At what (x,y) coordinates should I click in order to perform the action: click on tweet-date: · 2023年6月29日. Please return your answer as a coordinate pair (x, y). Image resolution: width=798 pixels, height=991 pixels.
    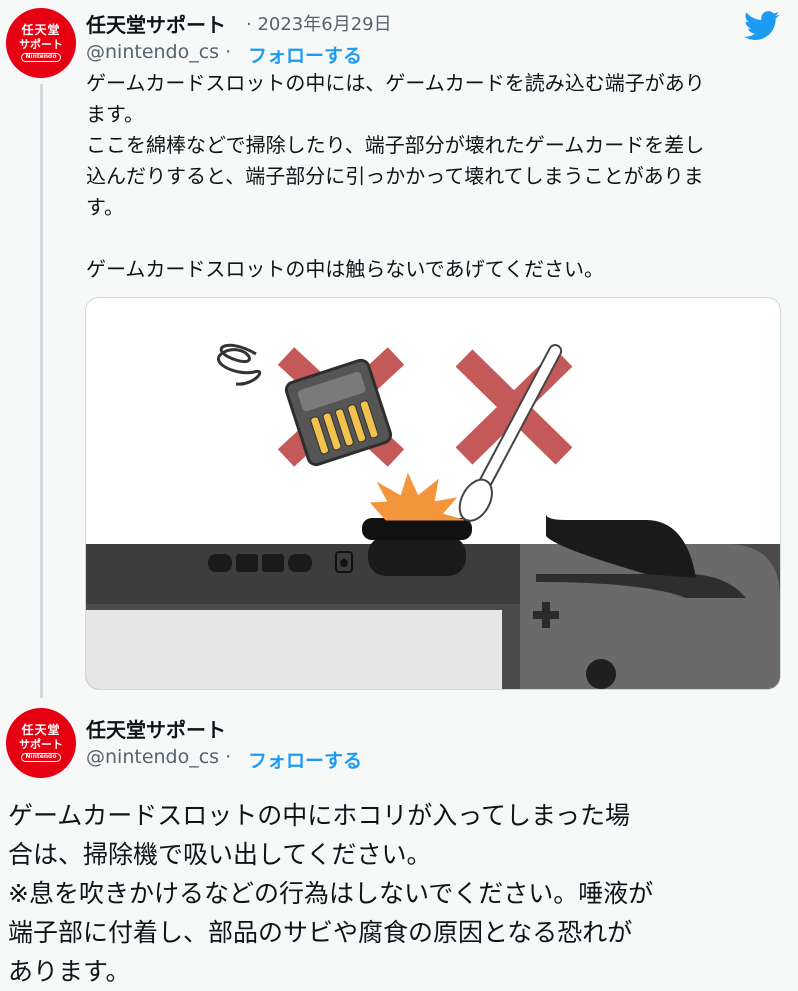
    Looking at the image, I should click on (319, 23).